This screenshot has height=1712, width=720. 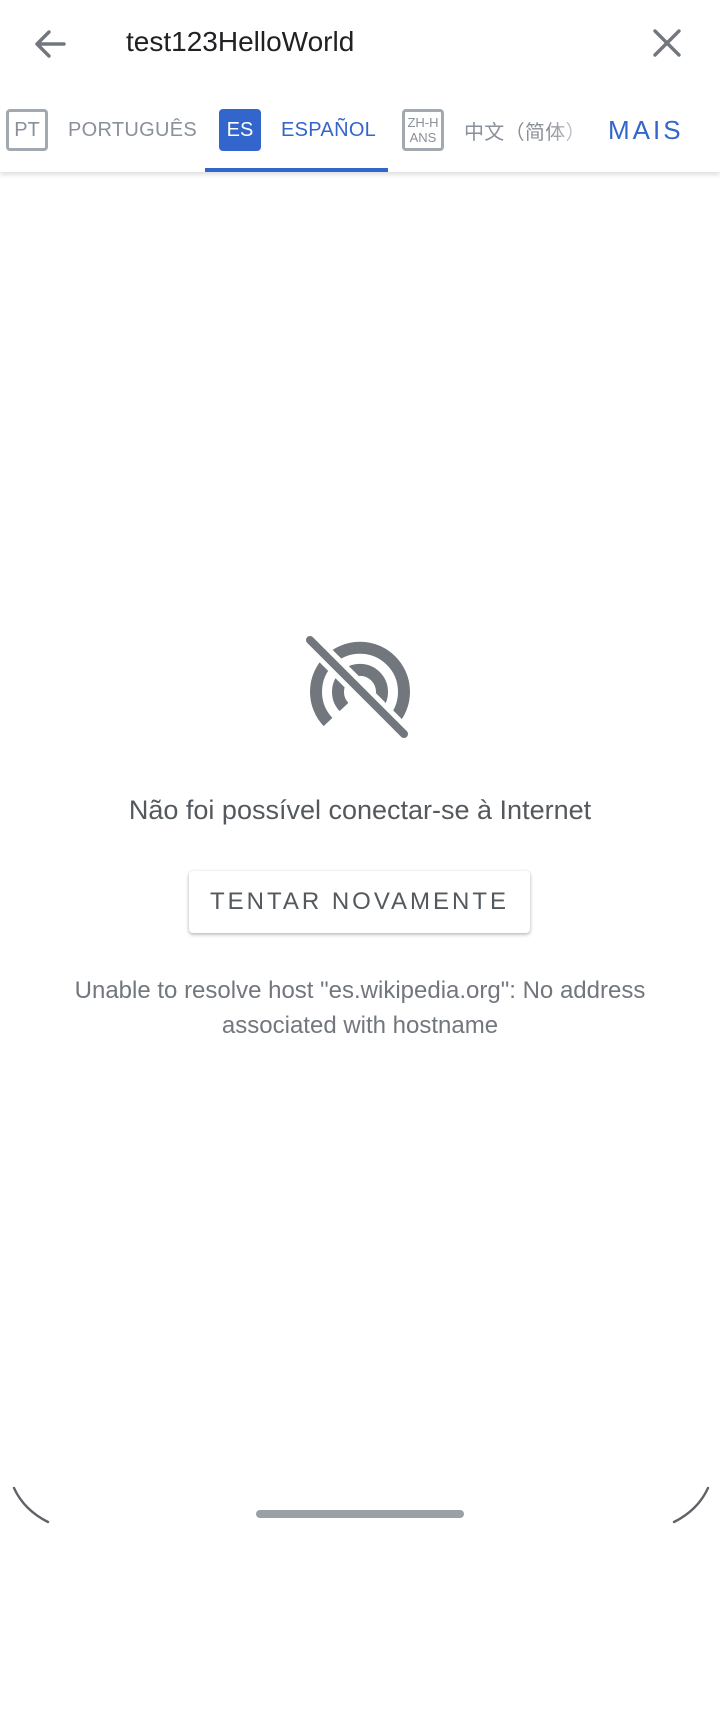 I want to click on selected-tab-indicator, so click(x=296, y=170).